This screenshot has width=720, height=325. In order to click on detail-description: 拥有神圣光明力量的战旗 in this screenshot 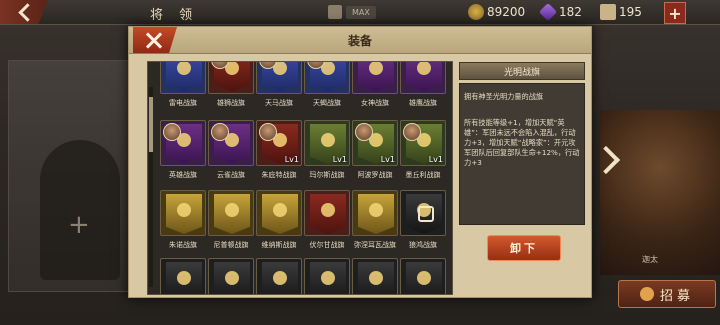, I will do `click(504, 96)`.